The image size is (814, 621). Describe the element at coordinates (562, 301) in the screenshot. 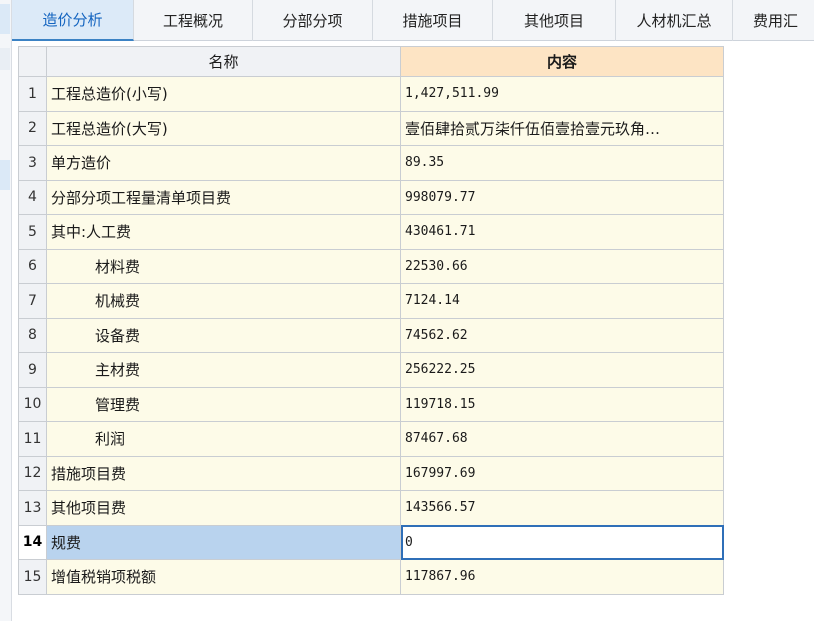

I see `row-value-cell: 7124.14` at that location.